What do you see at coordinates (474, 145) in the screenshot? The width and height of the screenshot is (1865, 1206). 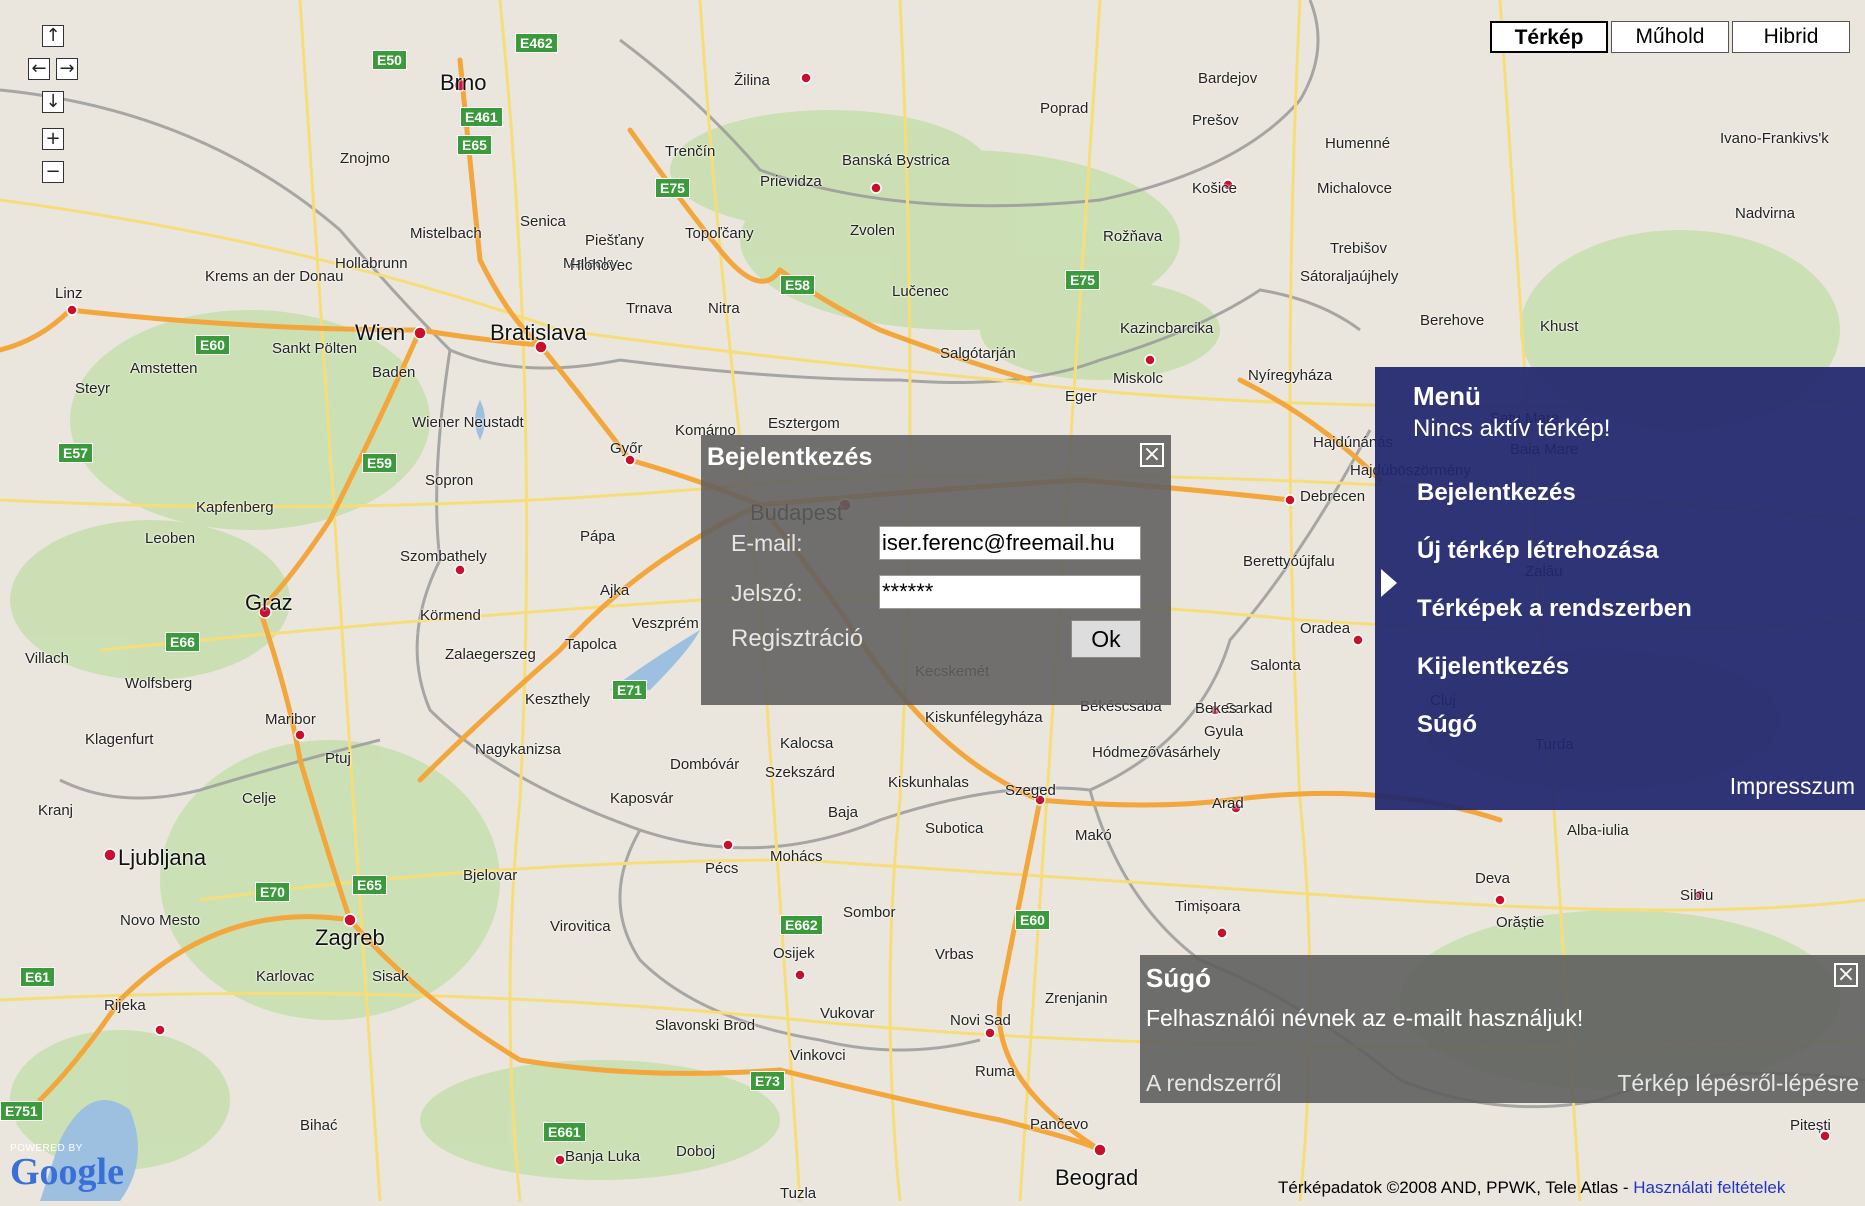 I see `motorway-badge: E65` at bounding box center [474, 145].